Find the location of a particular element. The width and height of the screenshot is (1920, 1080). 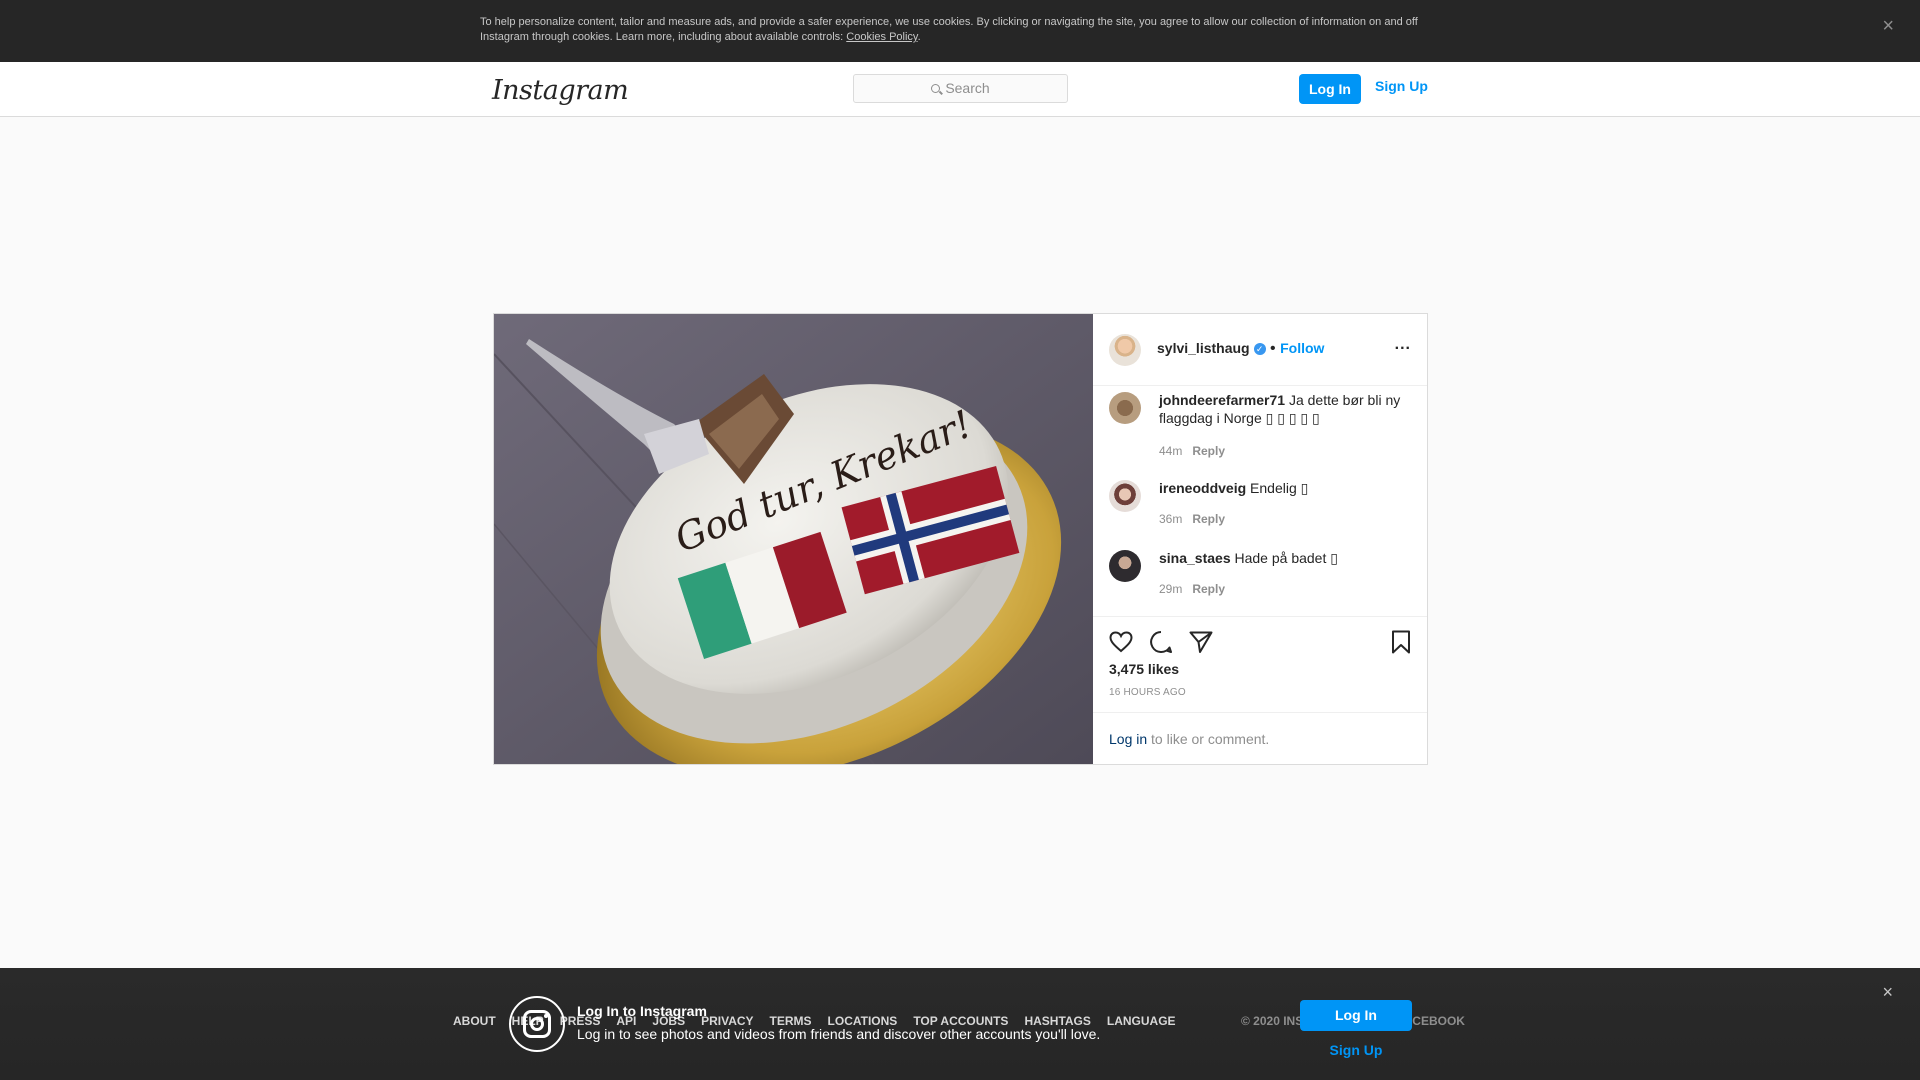

signup-link: Sign Up is located at coordinates (1401, 86).